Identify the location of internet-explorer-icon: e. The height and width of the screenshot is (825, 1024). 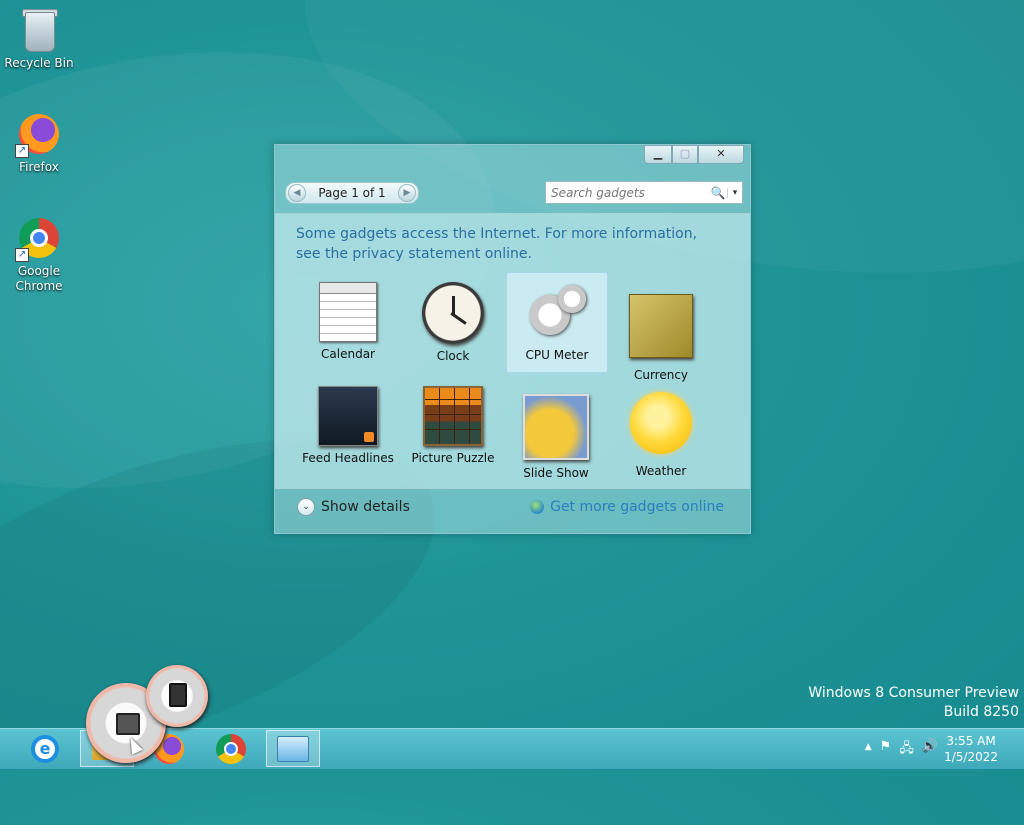
(45, 748).